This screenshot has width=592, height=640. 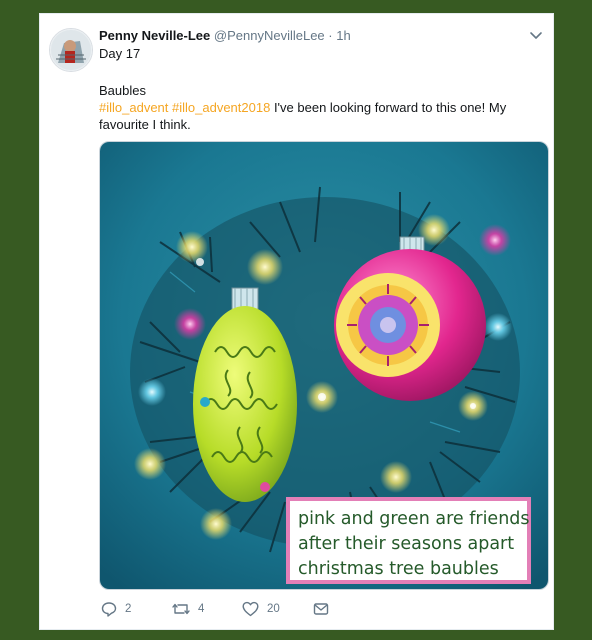 What do you see at coordinates (269, 35) in the screenshot?
I see `author-handle: @PennyNevilleLee` at bounding box center [269, 35].